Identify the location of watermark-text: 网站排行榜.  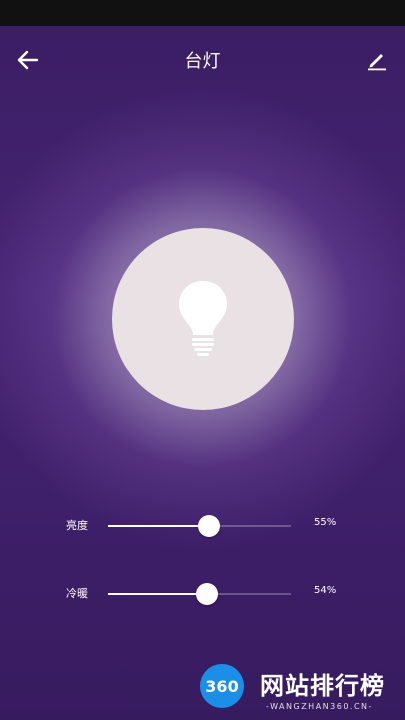
(322, 686).